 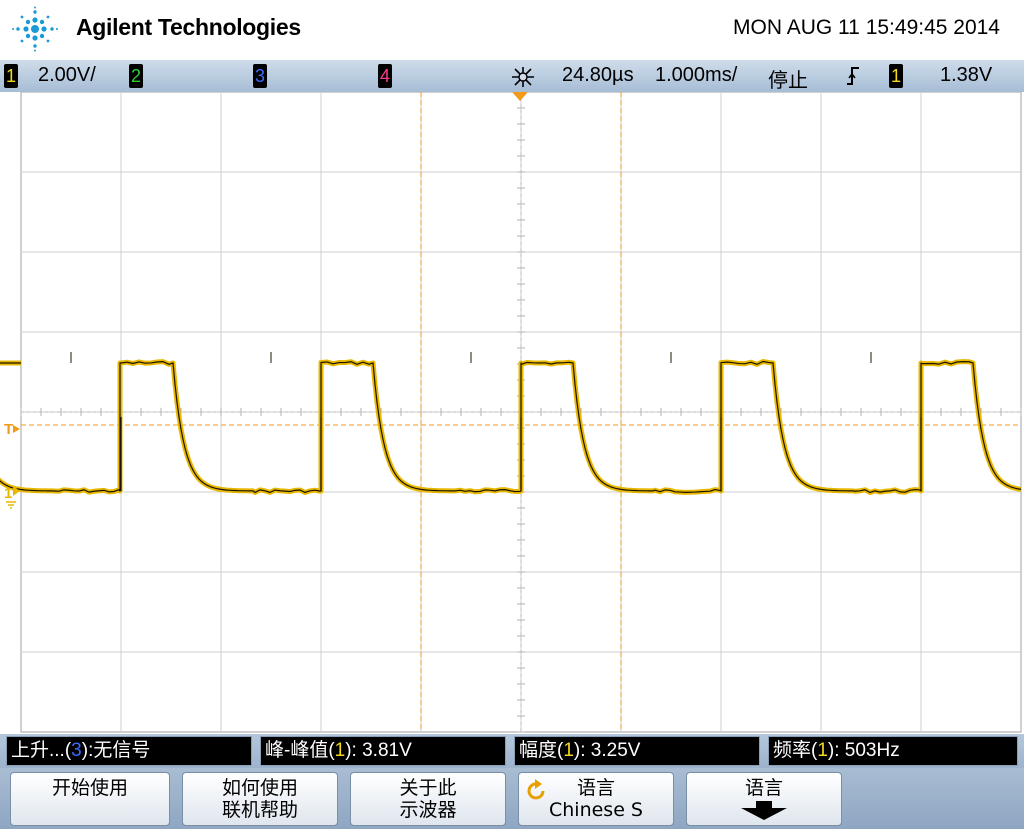 I want to click on run-state: 停止, so click(x=788, y=81).